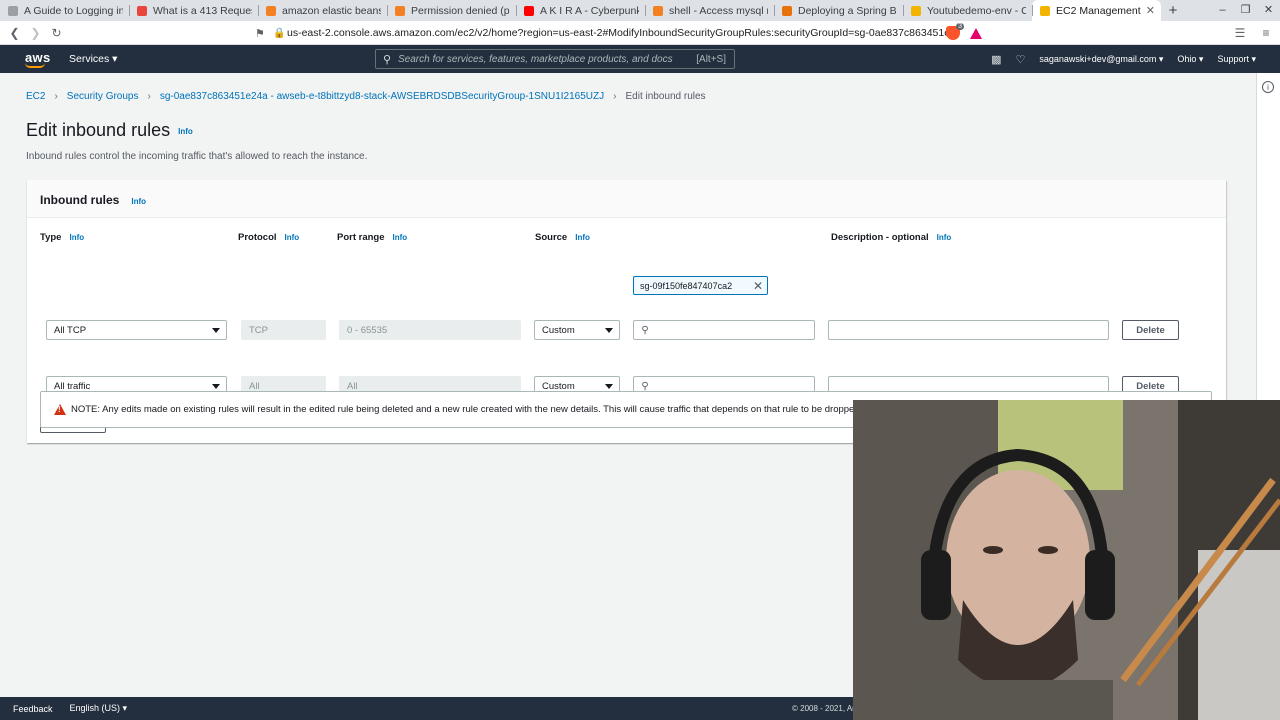  Describe the element at coordinates (89, 59) in the screenshot. I see `services-label: Services` at that location.